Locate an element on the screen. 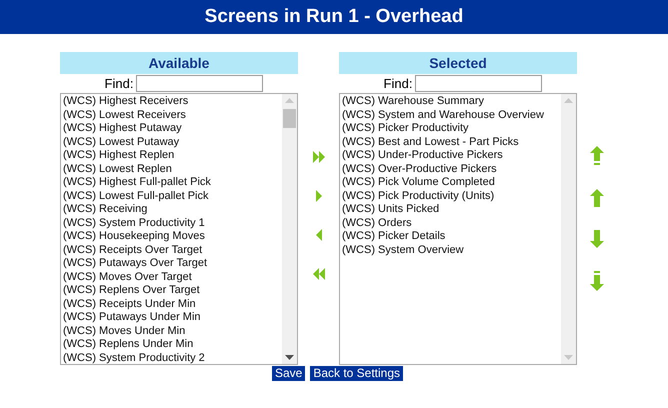 This screenshot has height=408, width=668. list-item: (WCS) System and Warehouse Overview is located at coordinates (450, 115).